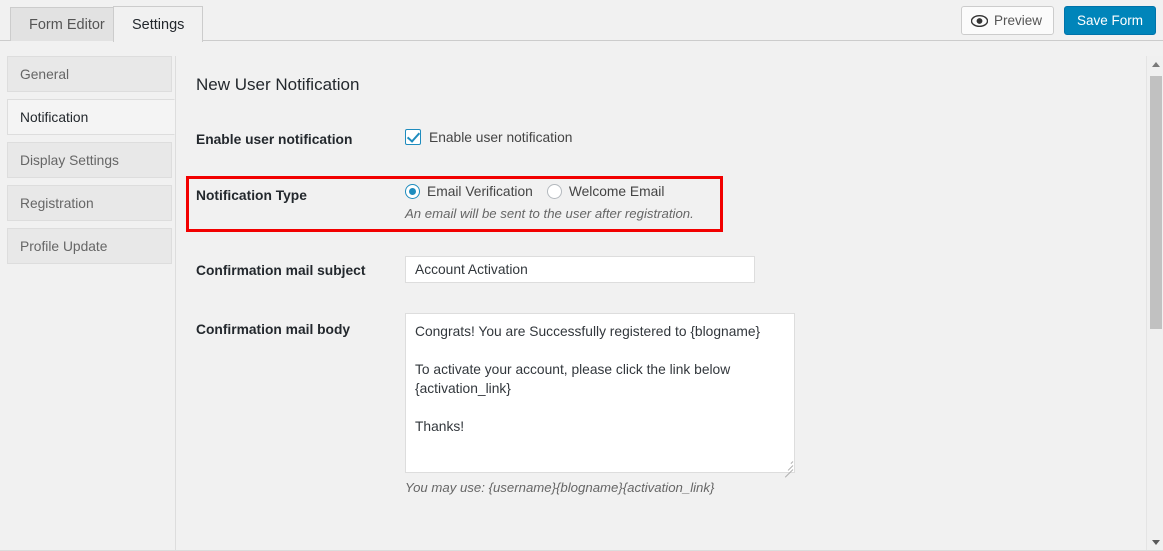  I want to click on tab-form-editor-label: Form Editor, so click(67, 24).